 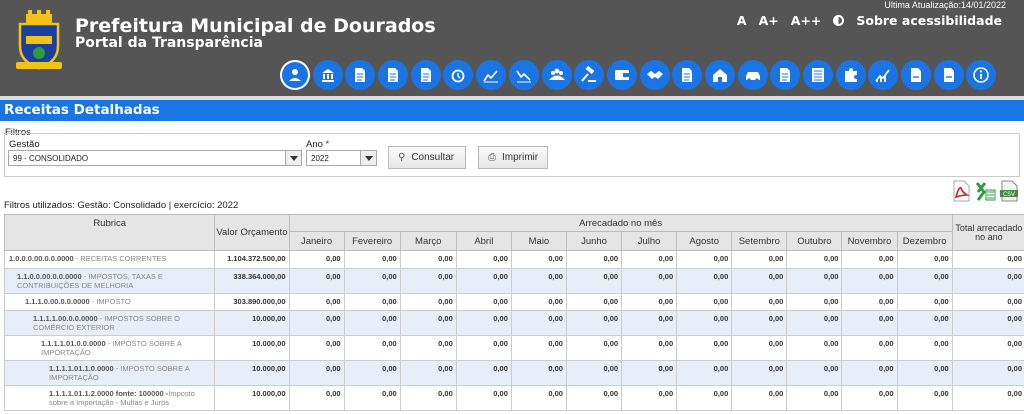 I want to click on valor-orcamento-cell: 10.000,00, so click(x=252, y=373).